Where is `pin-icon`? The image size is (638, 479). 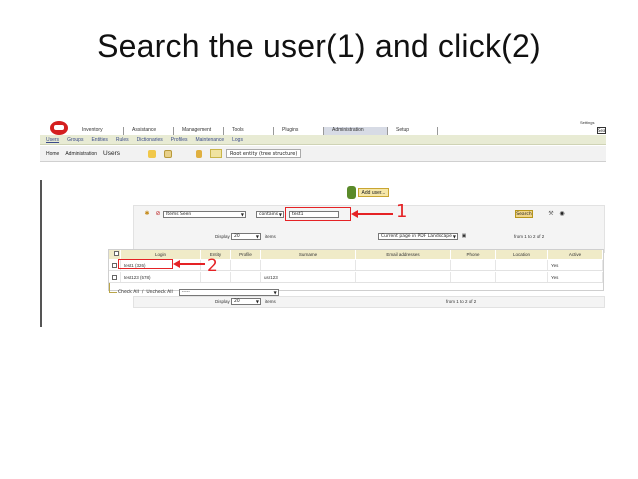 pin-icon is located at coordinates (199, 153).